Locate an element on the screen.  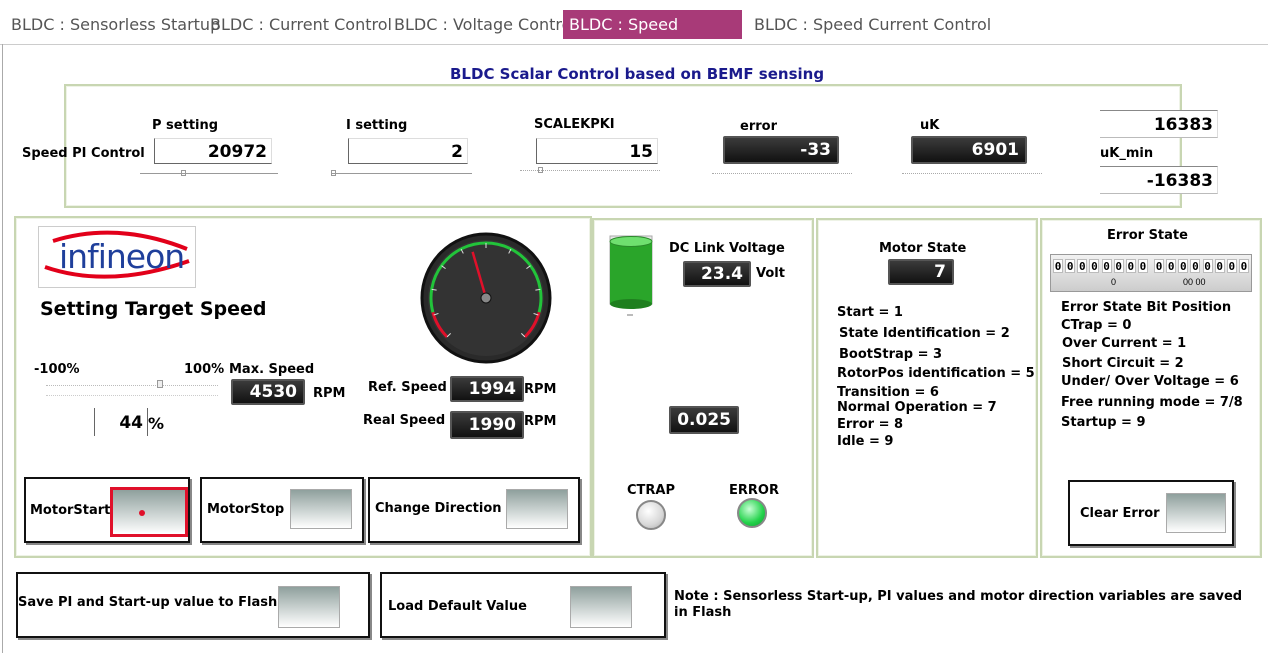
tab-voltage-control: BLDC : Voltage Control is located at coordinates (485, 24).